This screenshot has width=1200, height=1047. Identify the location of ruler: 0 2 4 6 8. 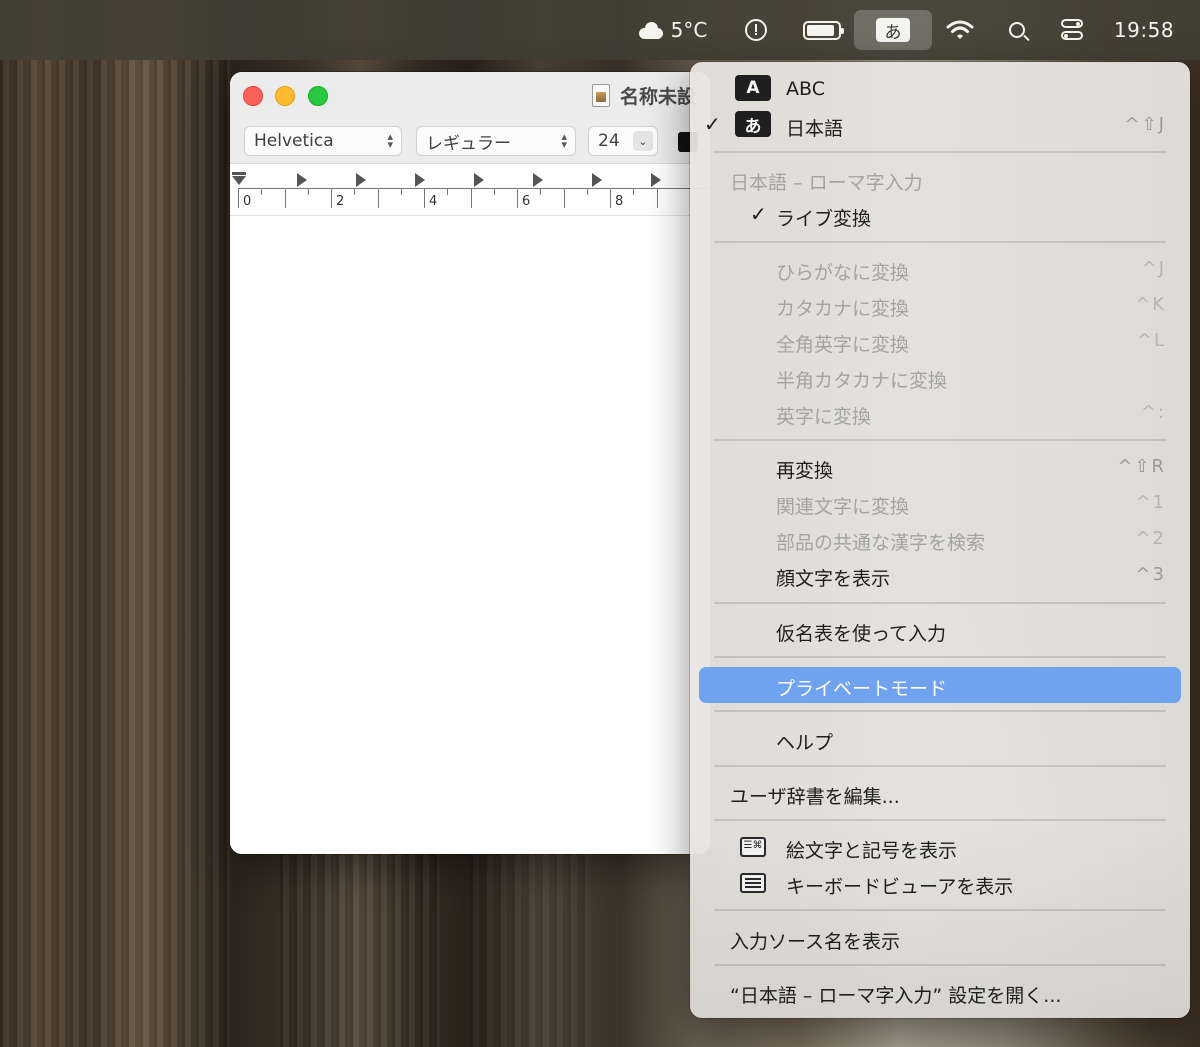
(470, 190).